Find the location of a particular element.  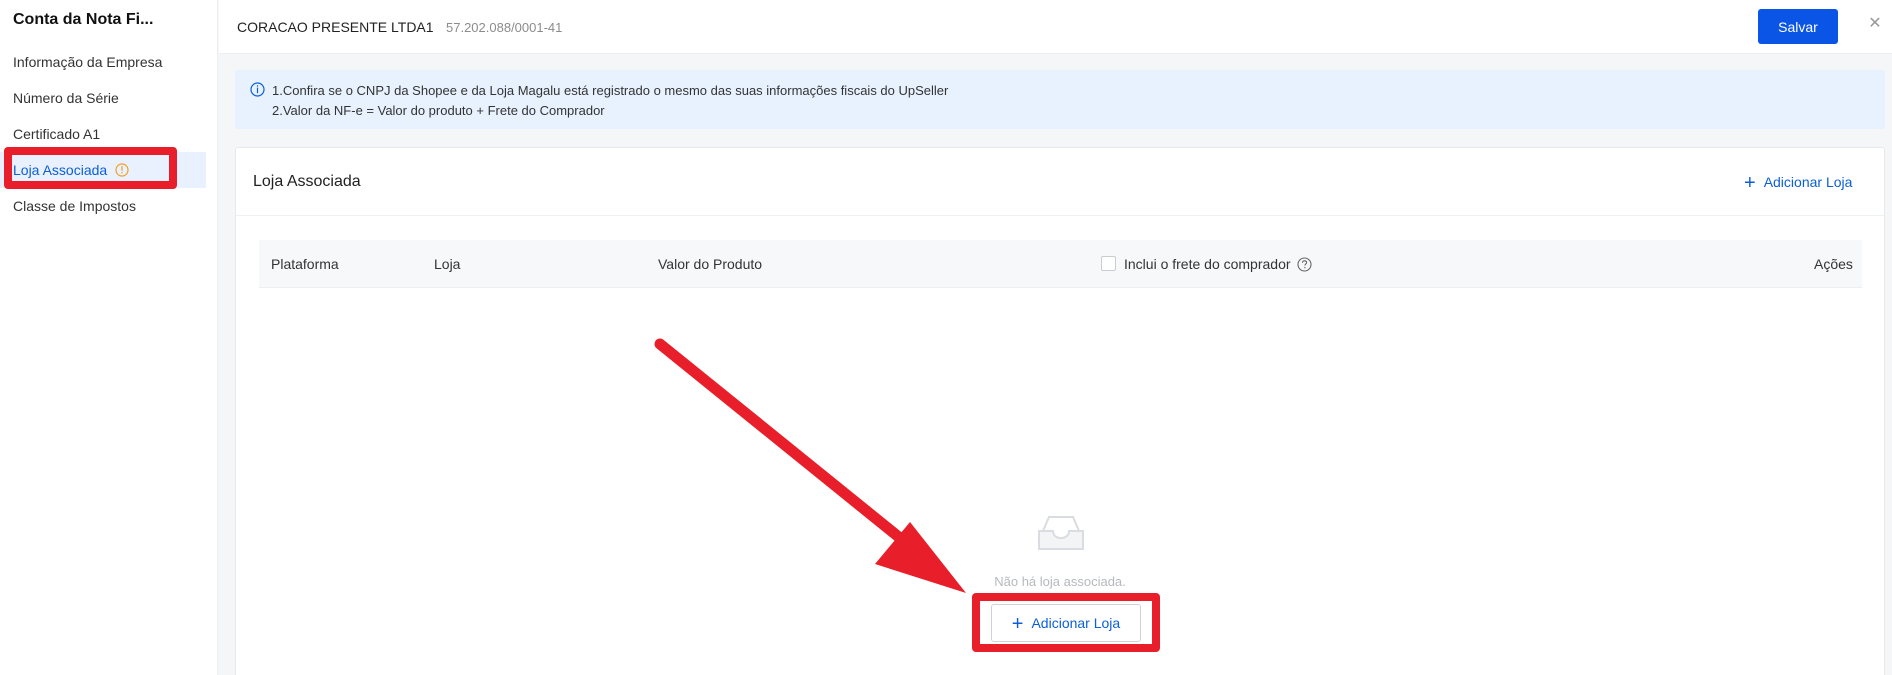

annotation-arrow is located at coordinates (810, 465).